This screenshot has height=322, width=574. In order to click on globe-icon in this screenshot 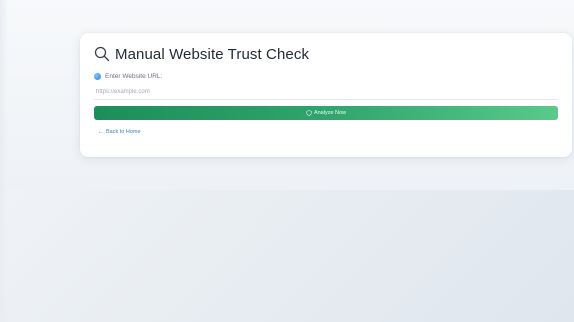, I will do `click(97, 76)`.